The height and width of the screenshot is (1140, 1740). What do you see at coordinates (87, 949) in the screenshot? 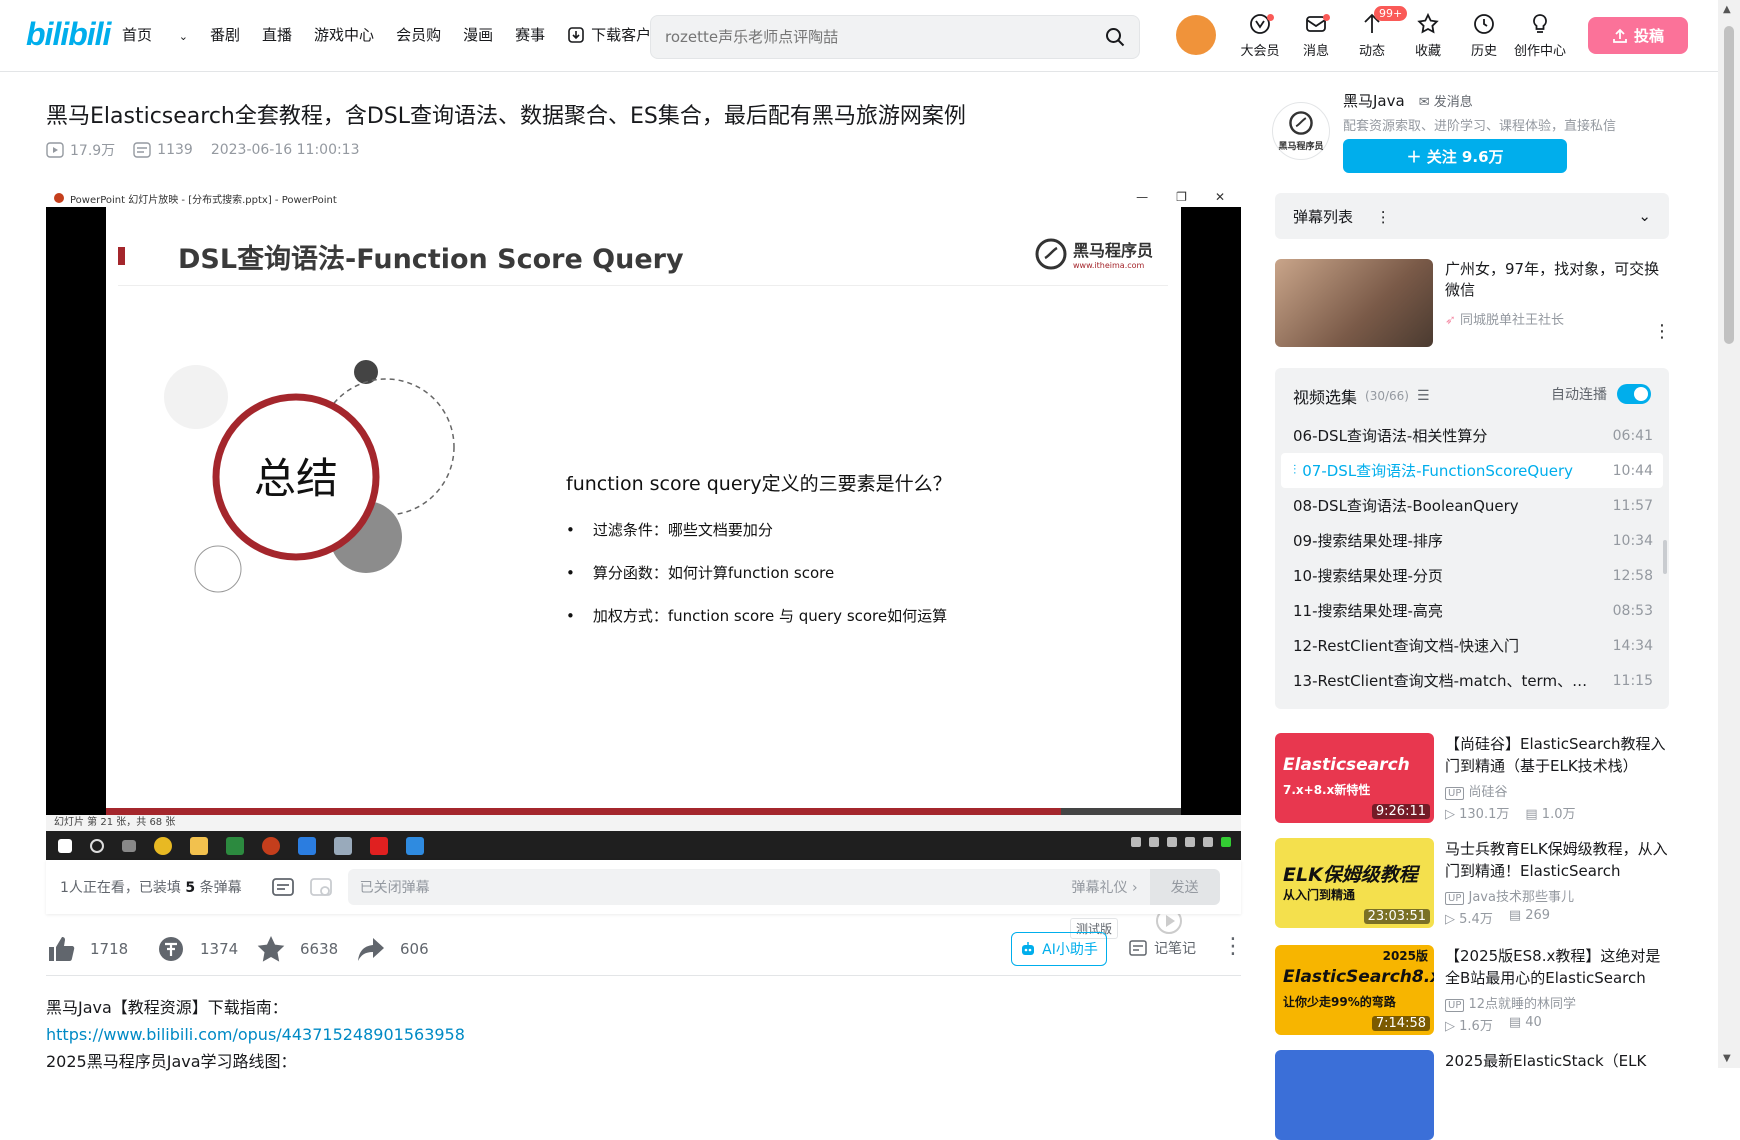
I see `like-button: 1718` at bounding box center [87, 949].